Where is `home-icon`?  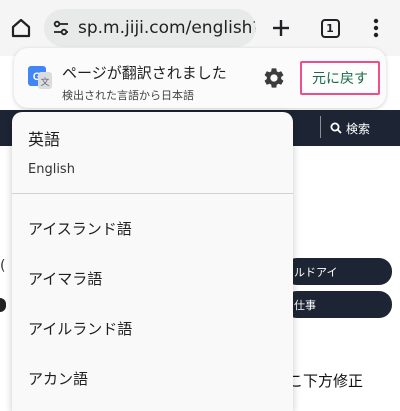
home-icon is located at coordinates (21, 28).